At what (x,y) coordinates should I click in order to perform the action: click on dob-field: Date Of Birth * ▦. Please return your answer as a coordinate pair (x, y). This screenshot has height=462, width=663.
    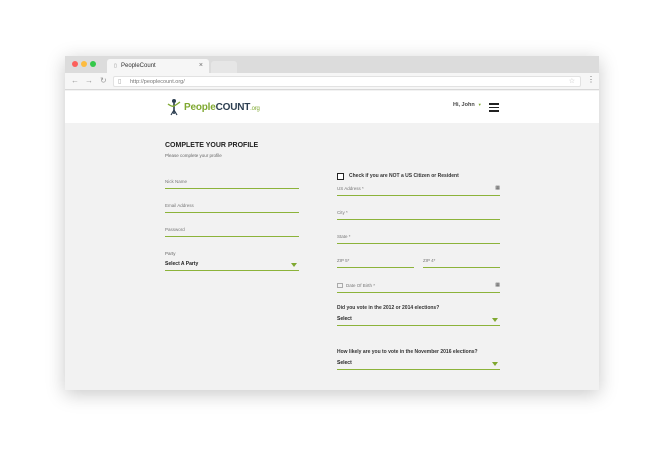
    Looking at the image, I should click on (418, 287).